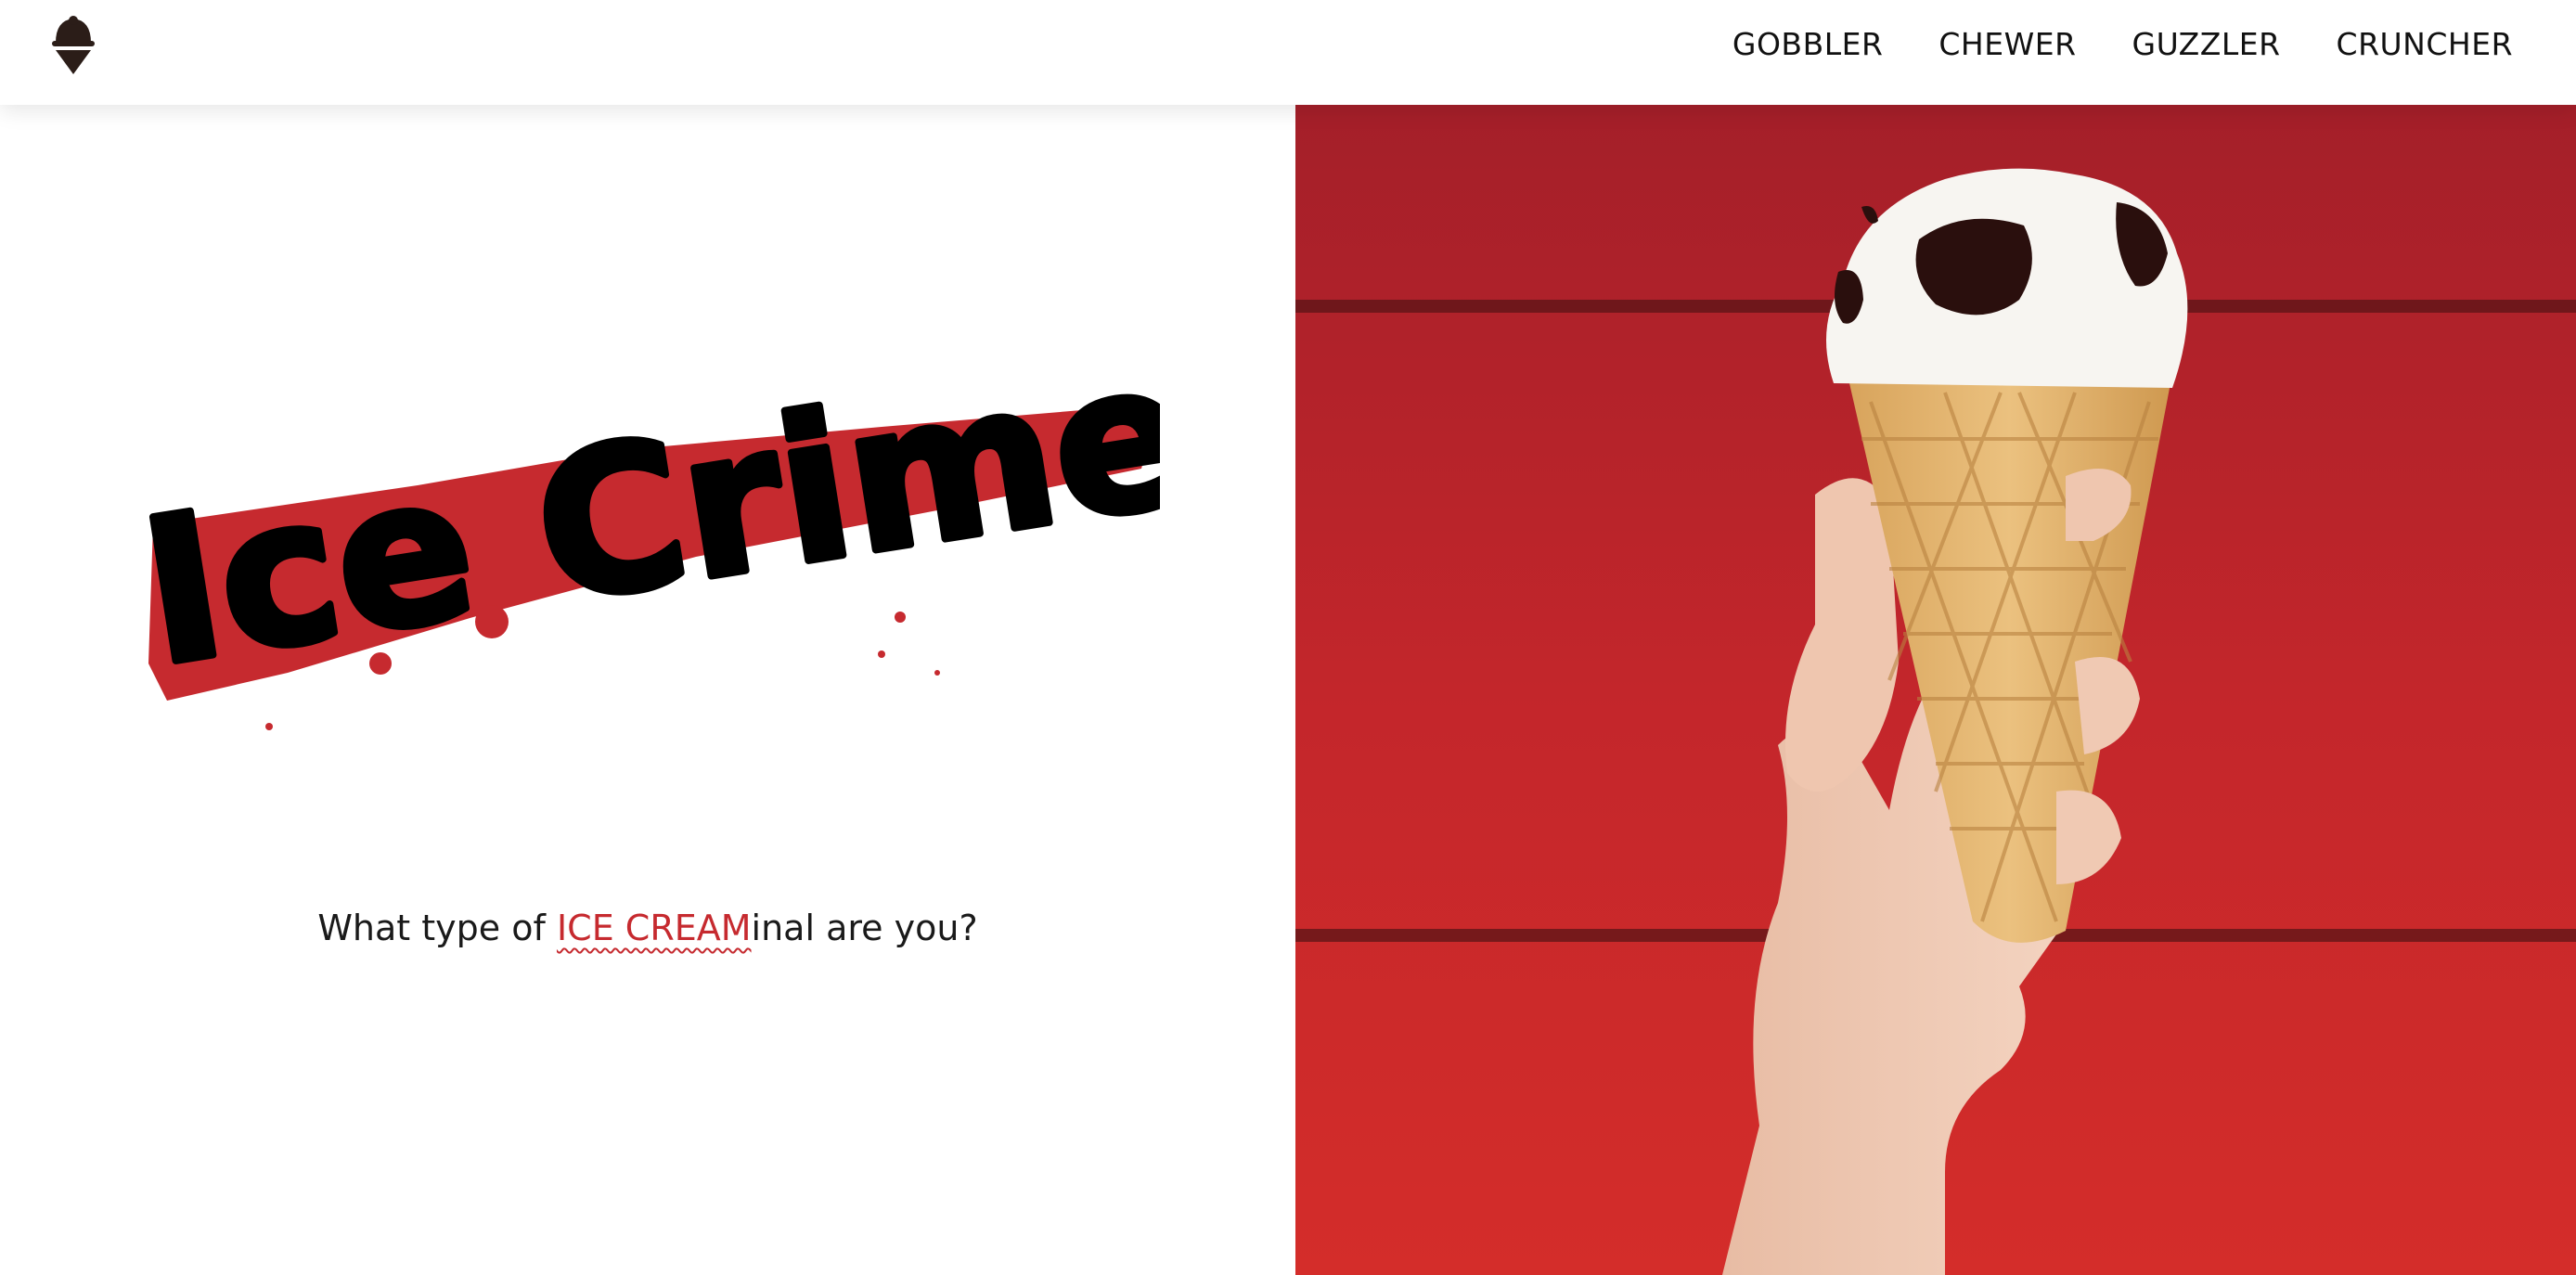 Image resolution: width=2576 pixels, height=1275 pixels. I want to click on tagline-before: What type of, so click(437, 928).